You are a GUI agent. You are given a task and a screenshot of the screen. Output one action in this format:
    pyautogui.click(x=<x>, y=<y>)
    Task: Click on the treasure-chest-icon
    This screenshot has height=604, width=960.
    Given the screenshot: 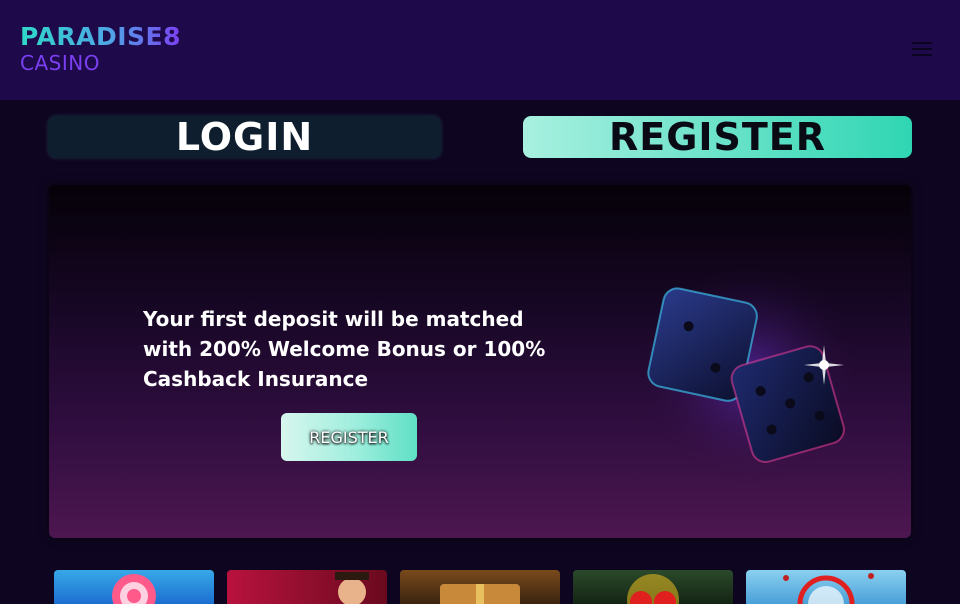 What is the action you would take?
    pyautogui.click(x=480, y=594)
    